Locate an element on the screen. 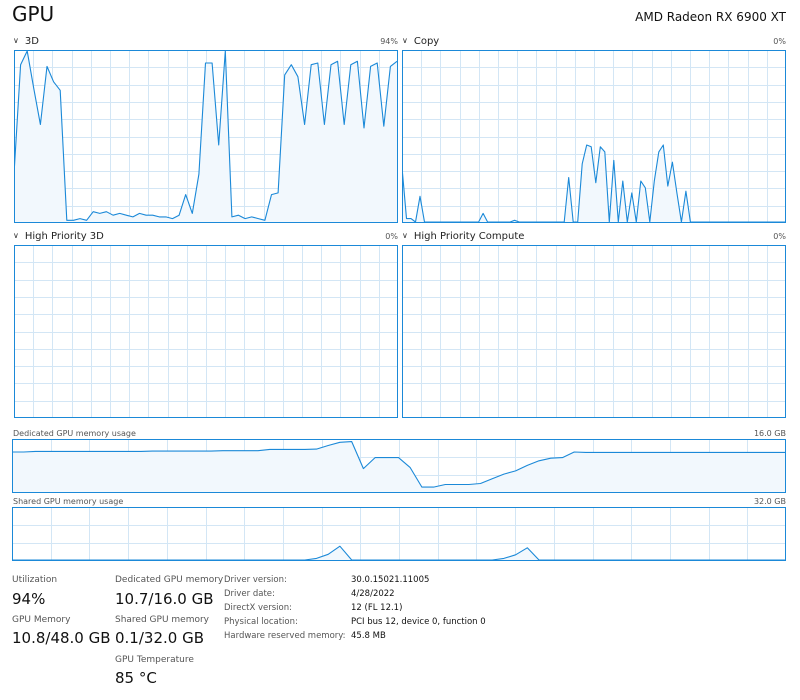 The height and width of the screenshot is (700, 800). engine-label: 3D is located at coordinates (31, 41).